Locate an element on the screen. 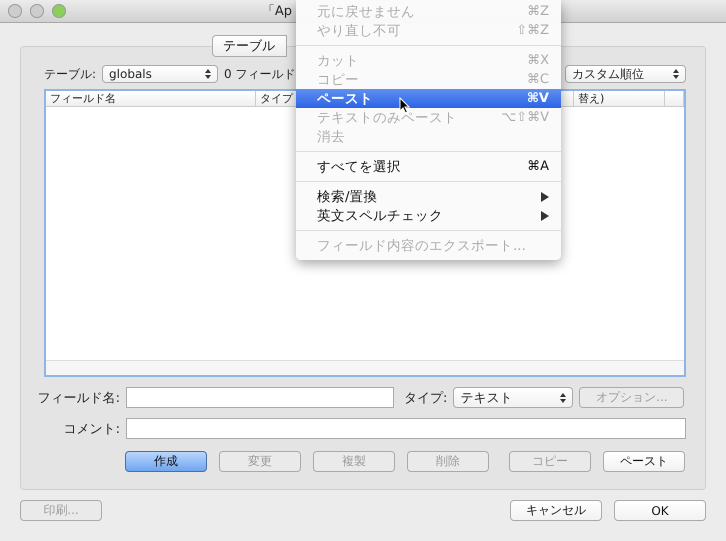  shortcut-label: ⌘C is located at coordinates (537, 79).